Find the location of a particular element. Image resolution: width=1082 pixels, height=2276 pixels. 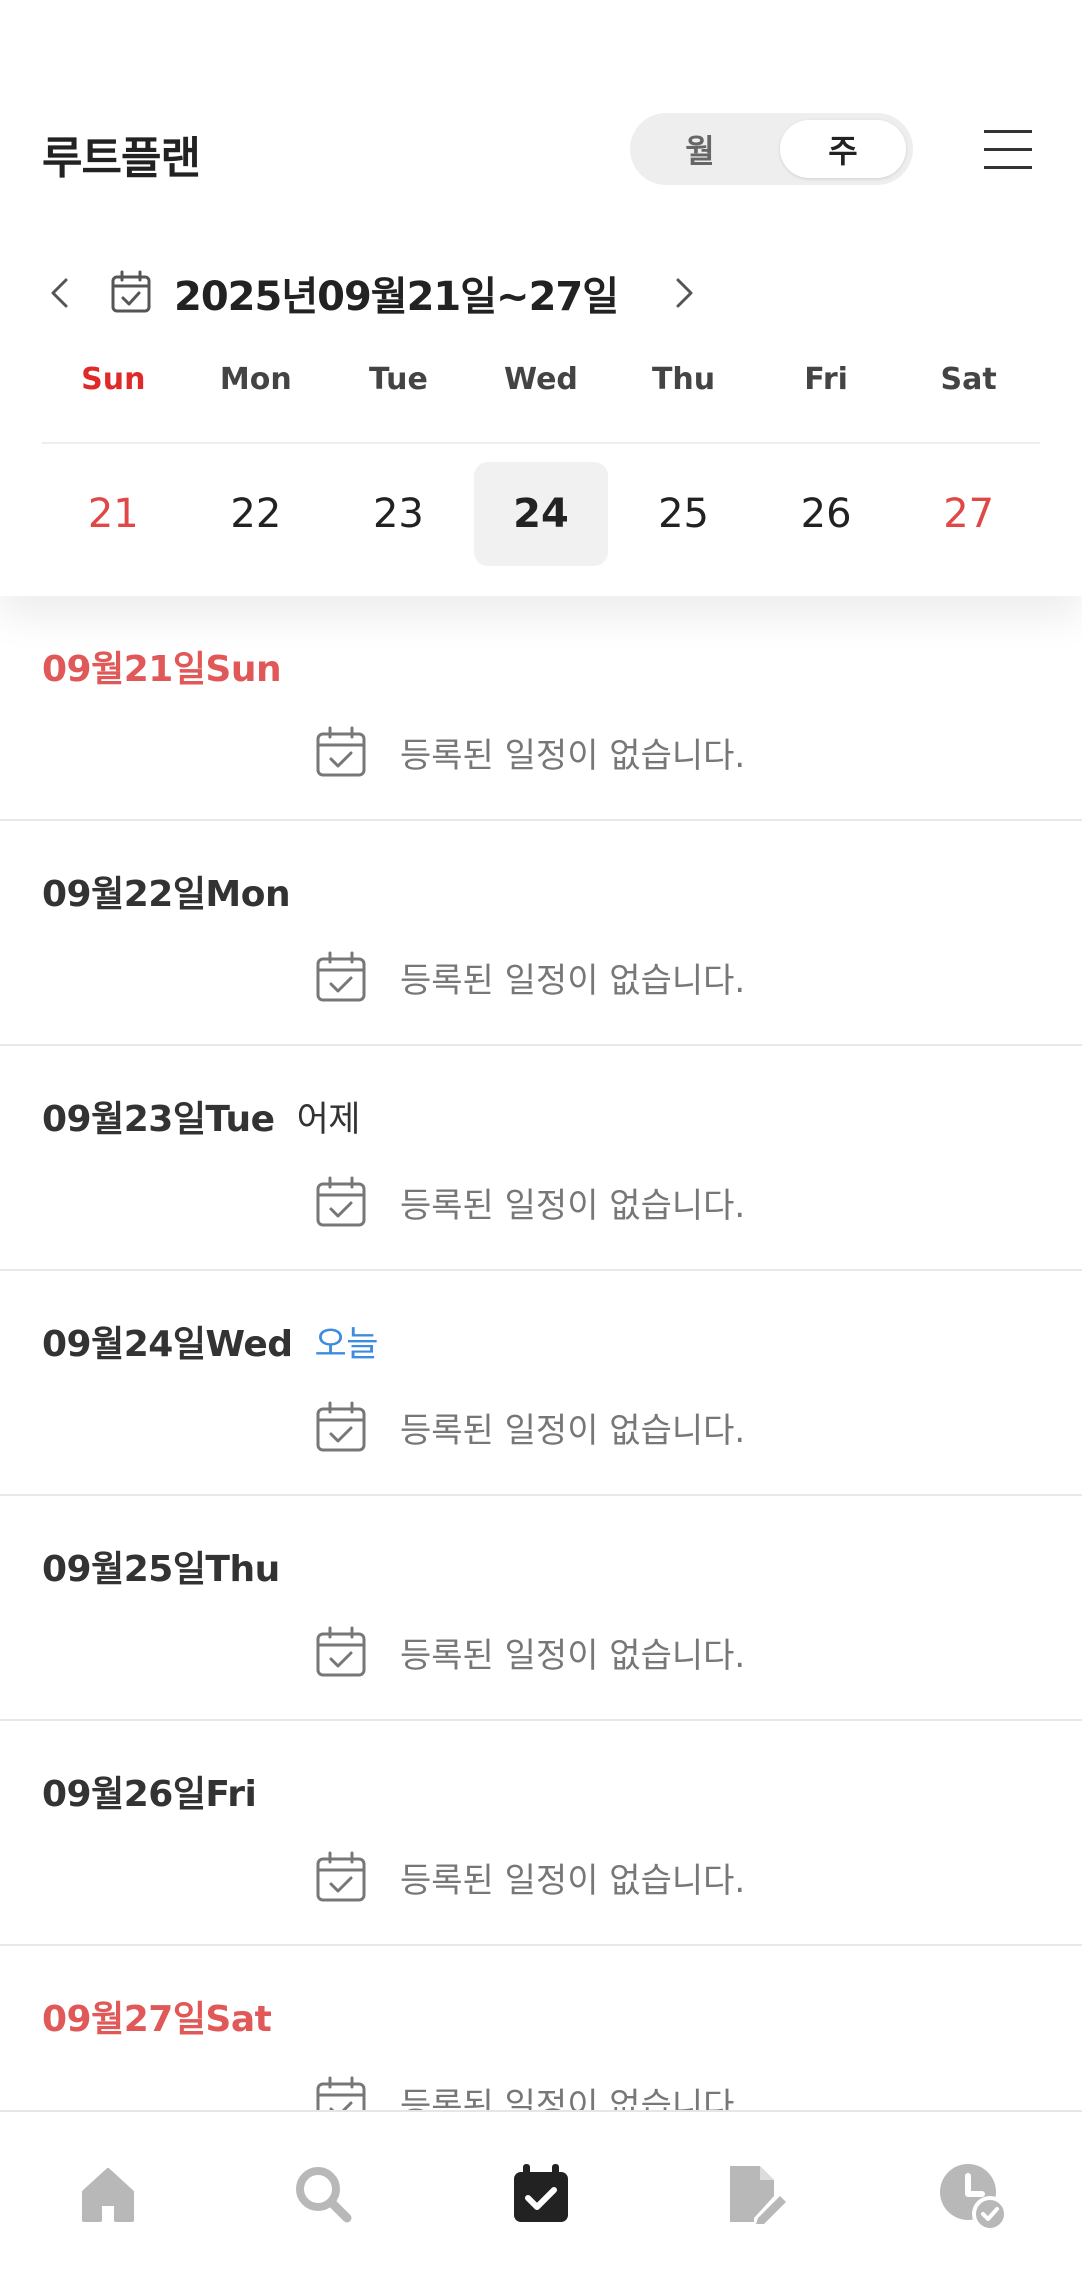

date-cell-selected: 24 is located at coordinates (541, 514).